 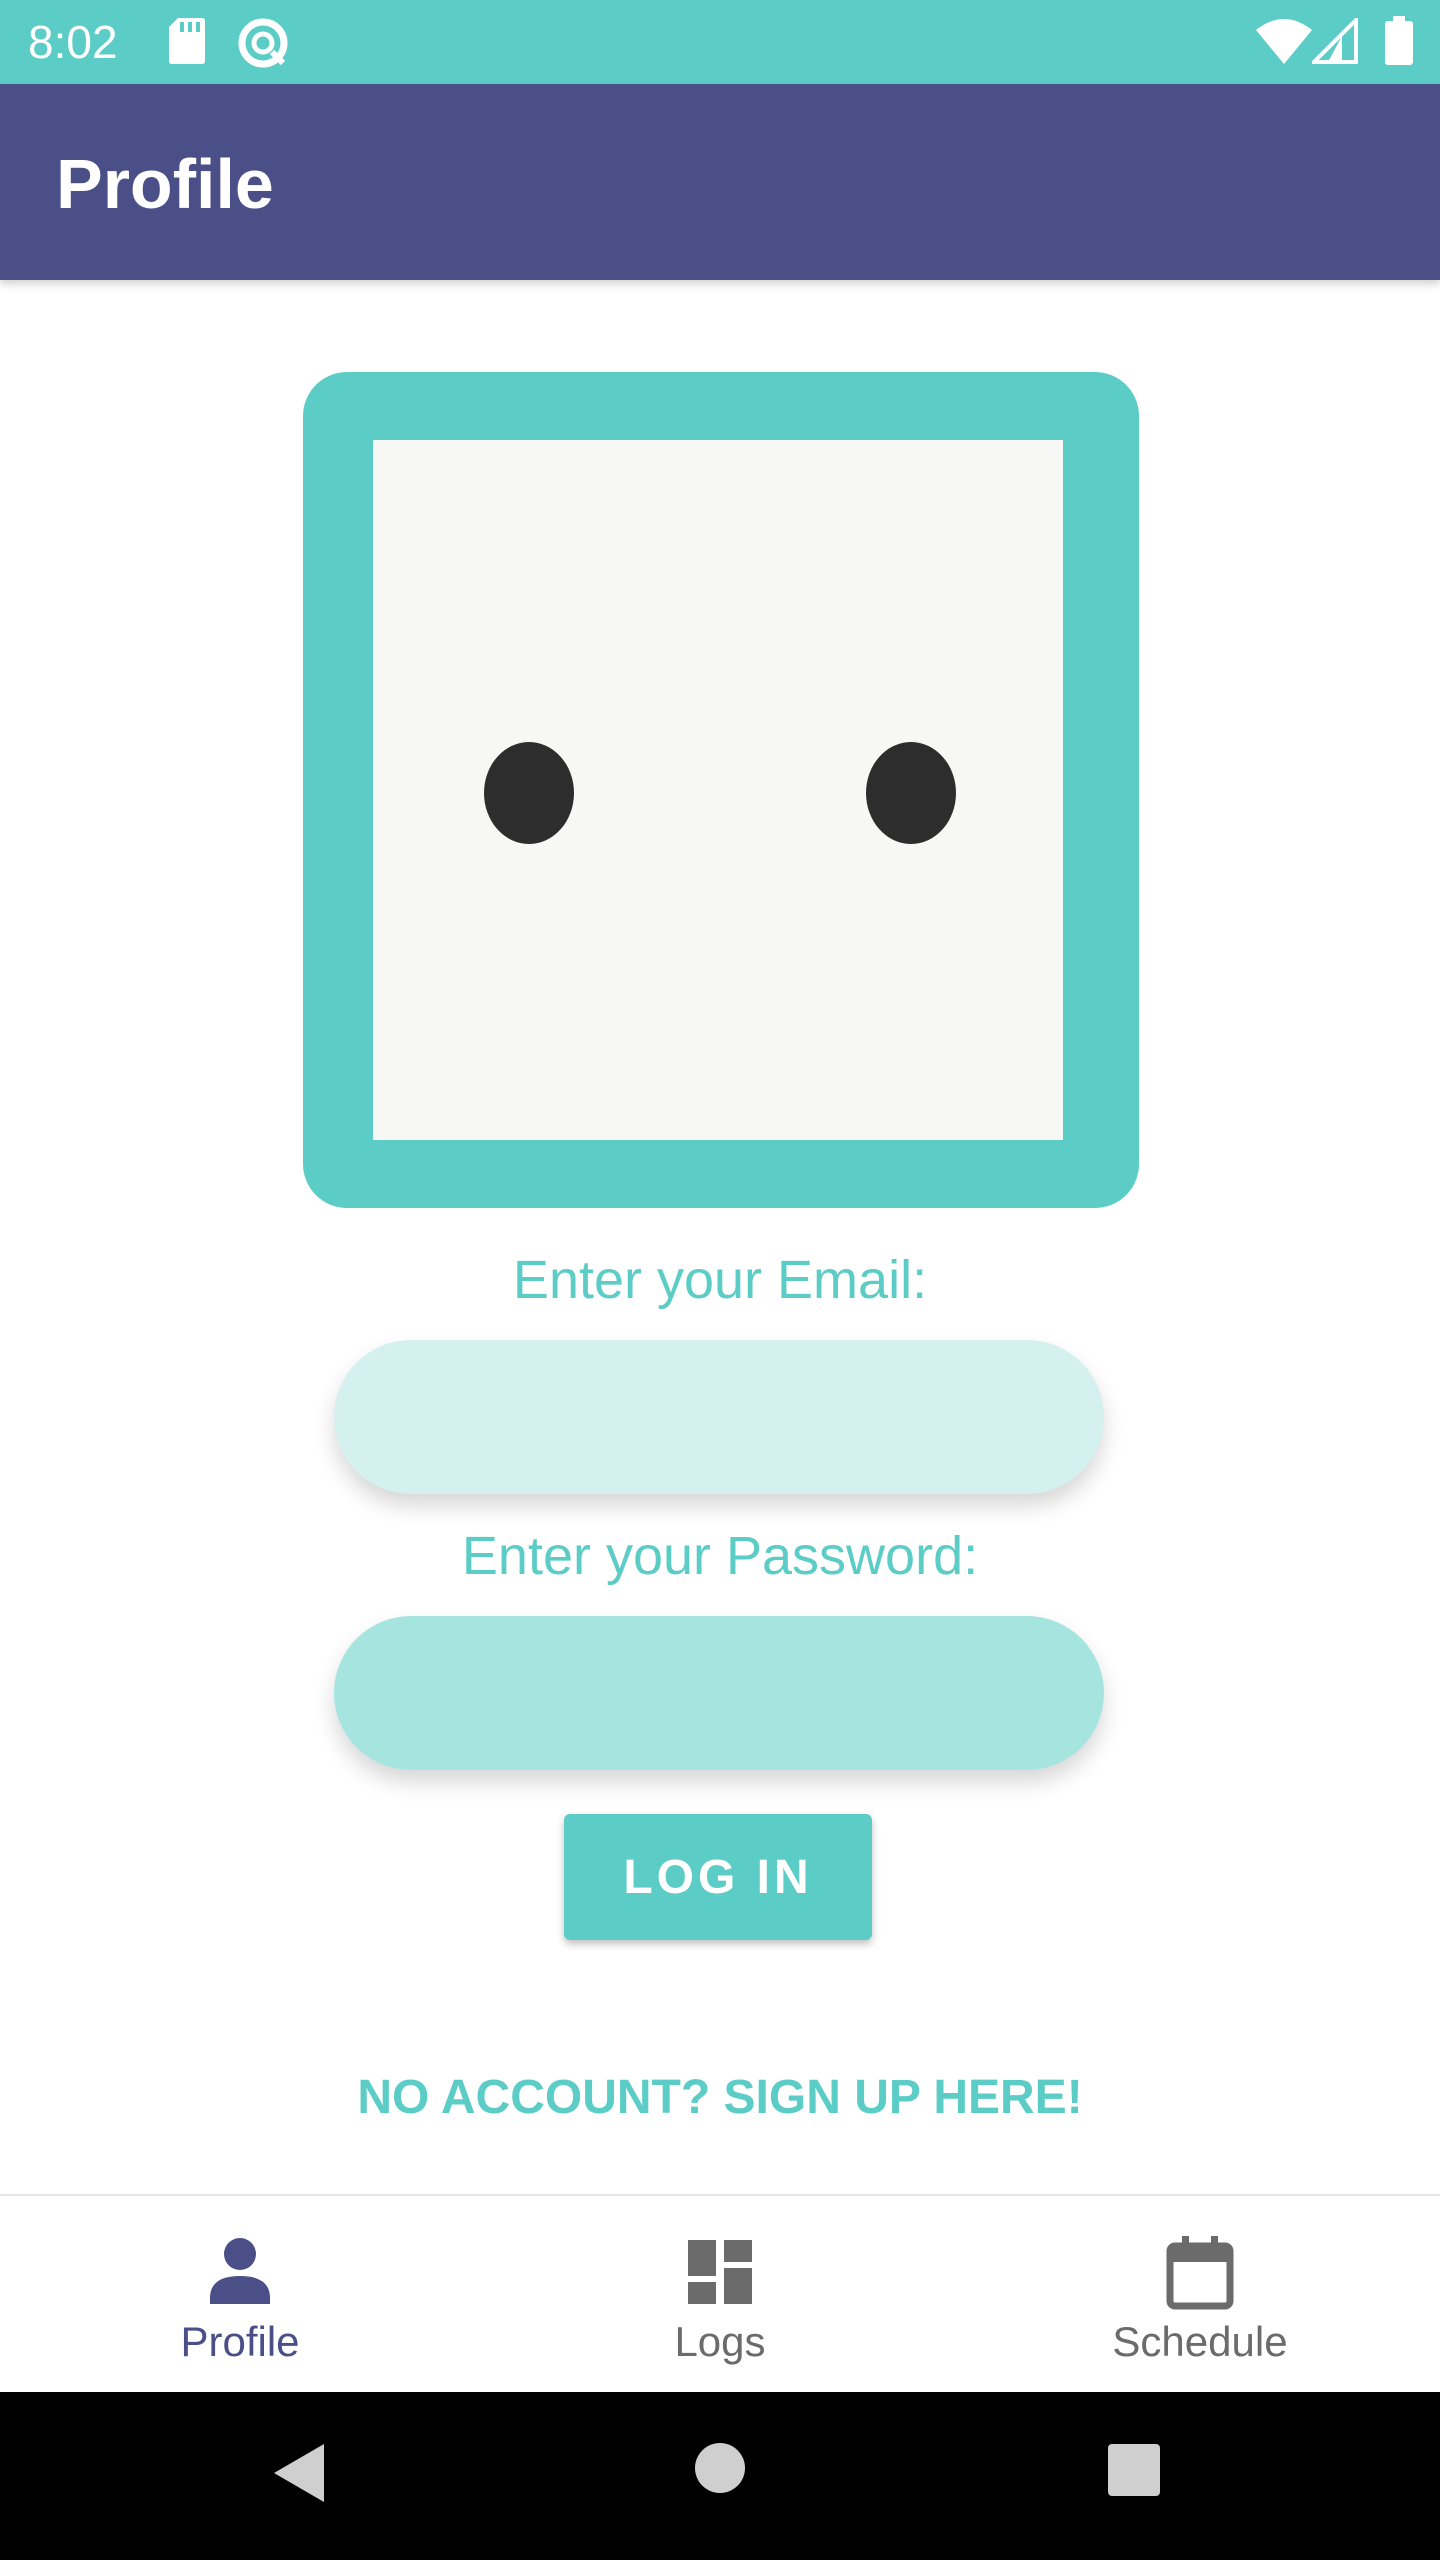 What do you see at coordinates (1284, 41) in the screenshot?
I see `wifi-icon` at bounding box center [1284, 41].